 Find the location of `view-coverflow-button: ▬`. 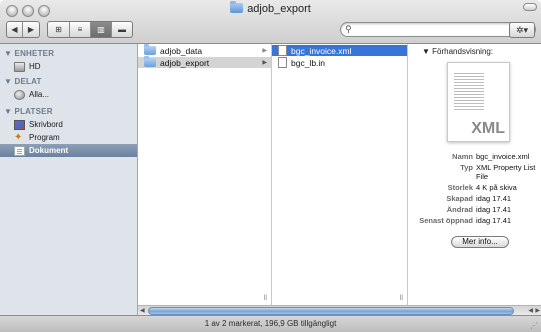

view-coverflow-button: ▬ is located at coordinates (122, 29).